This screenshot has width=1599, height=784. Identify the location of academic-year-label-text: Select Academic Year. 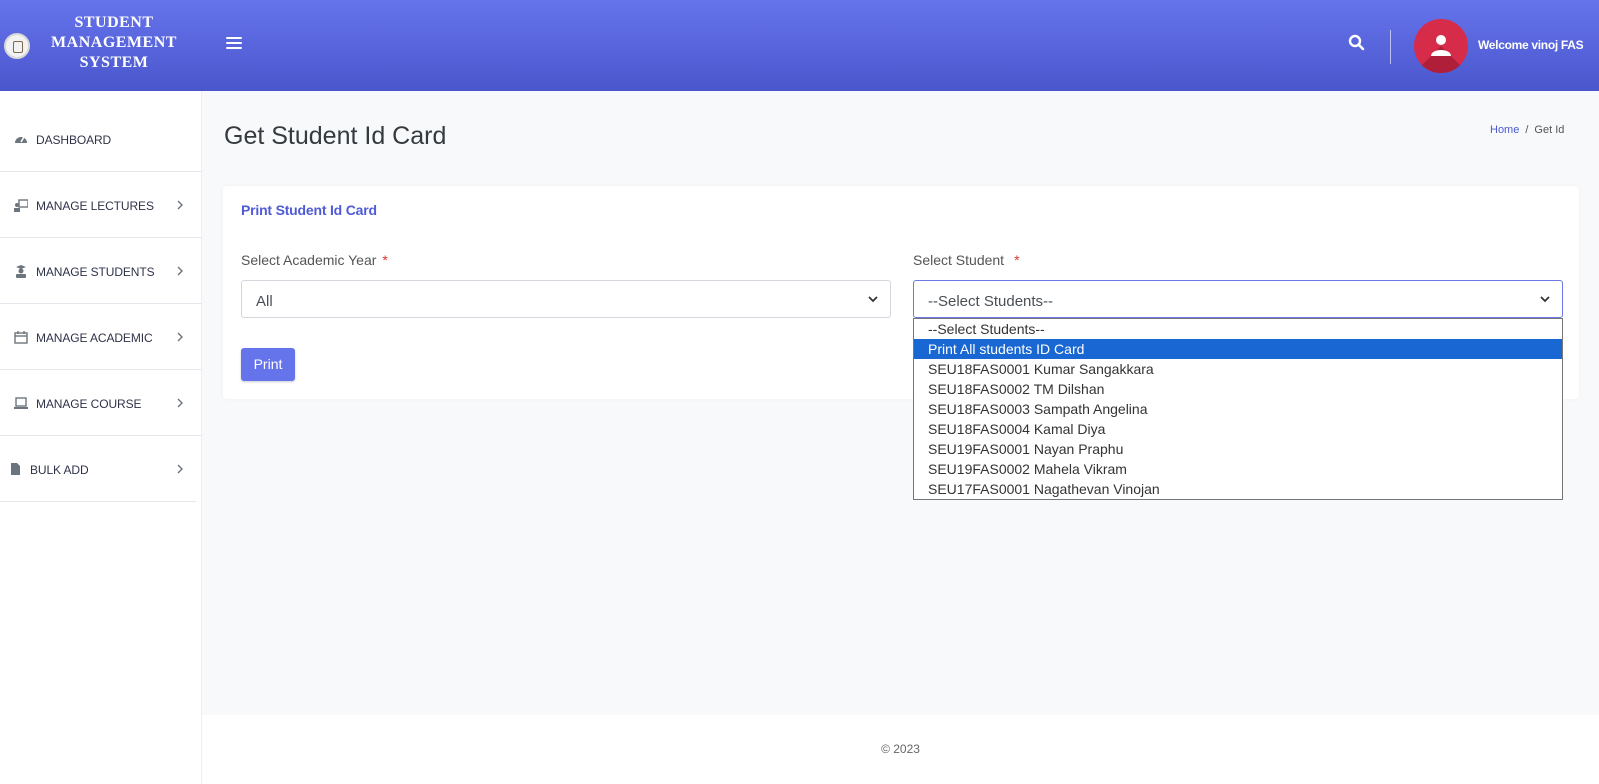
(309, 260).